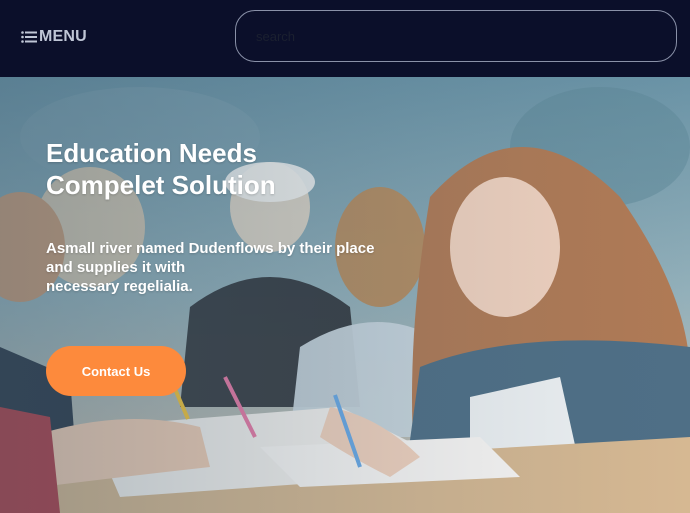 This screenshot has width=690, height=513. What do you see at coordinates (116, 371) in the screenshot?
I see `contact-us-button: Contact Us` at bounding box center [116, 371].